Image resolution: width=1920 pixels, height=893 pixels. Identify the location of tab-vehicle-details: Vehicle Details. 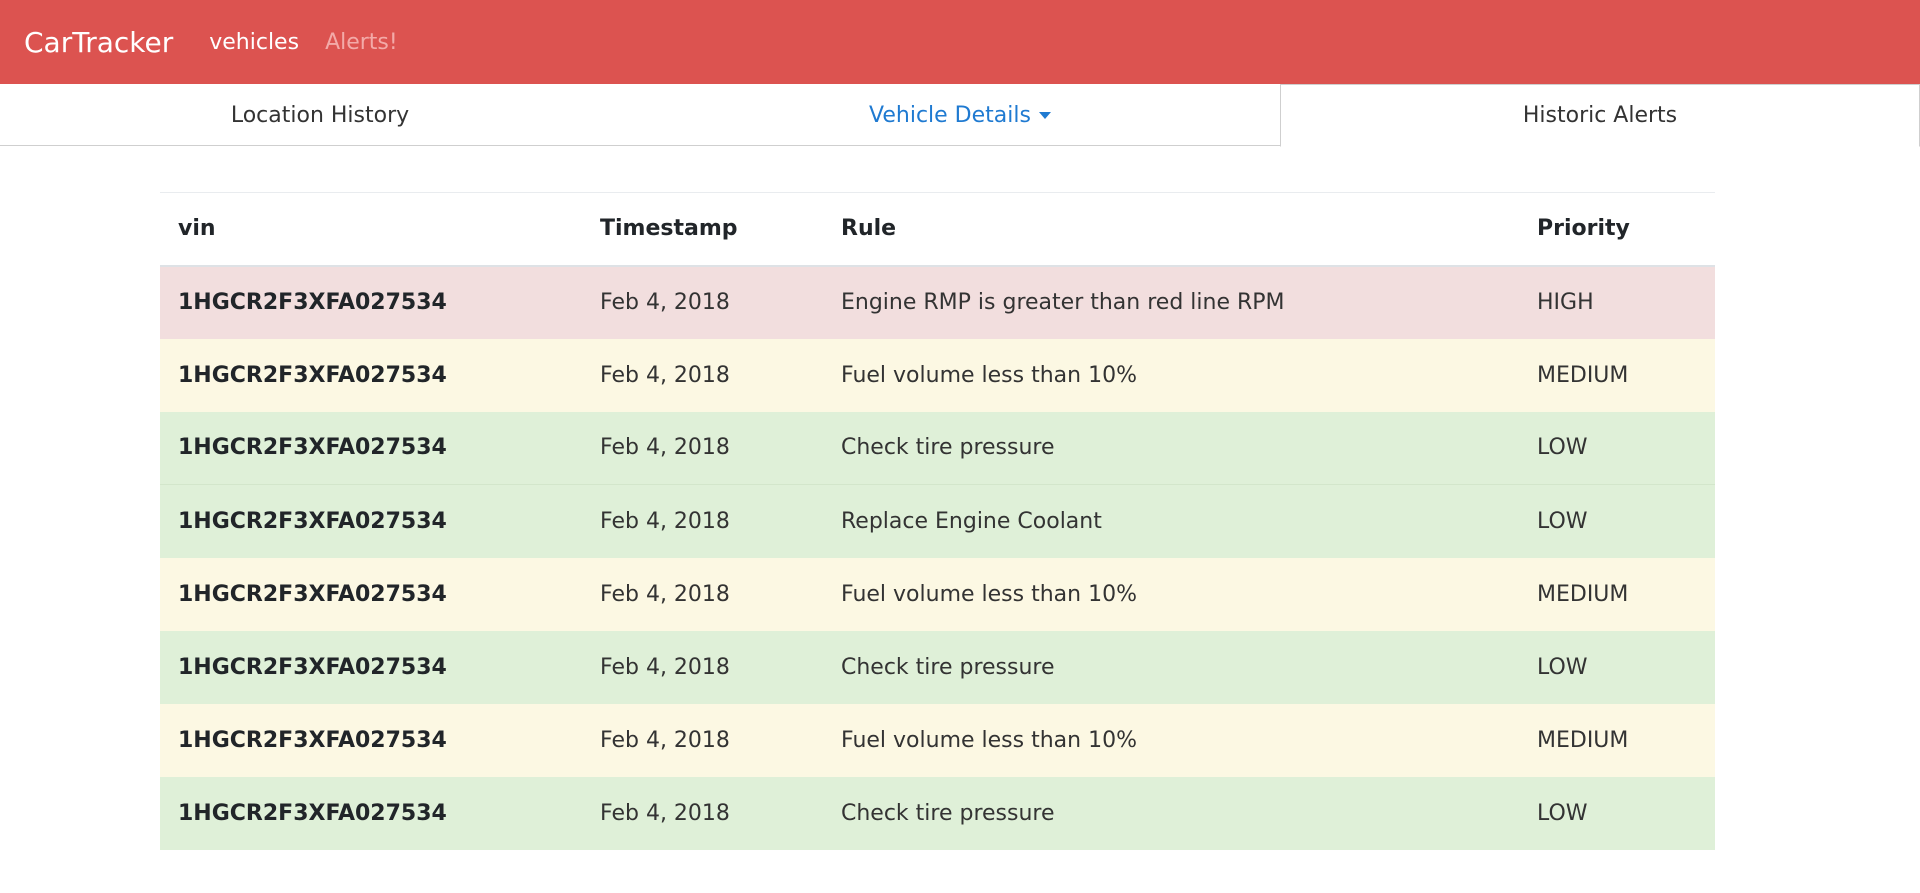
(960, 115).